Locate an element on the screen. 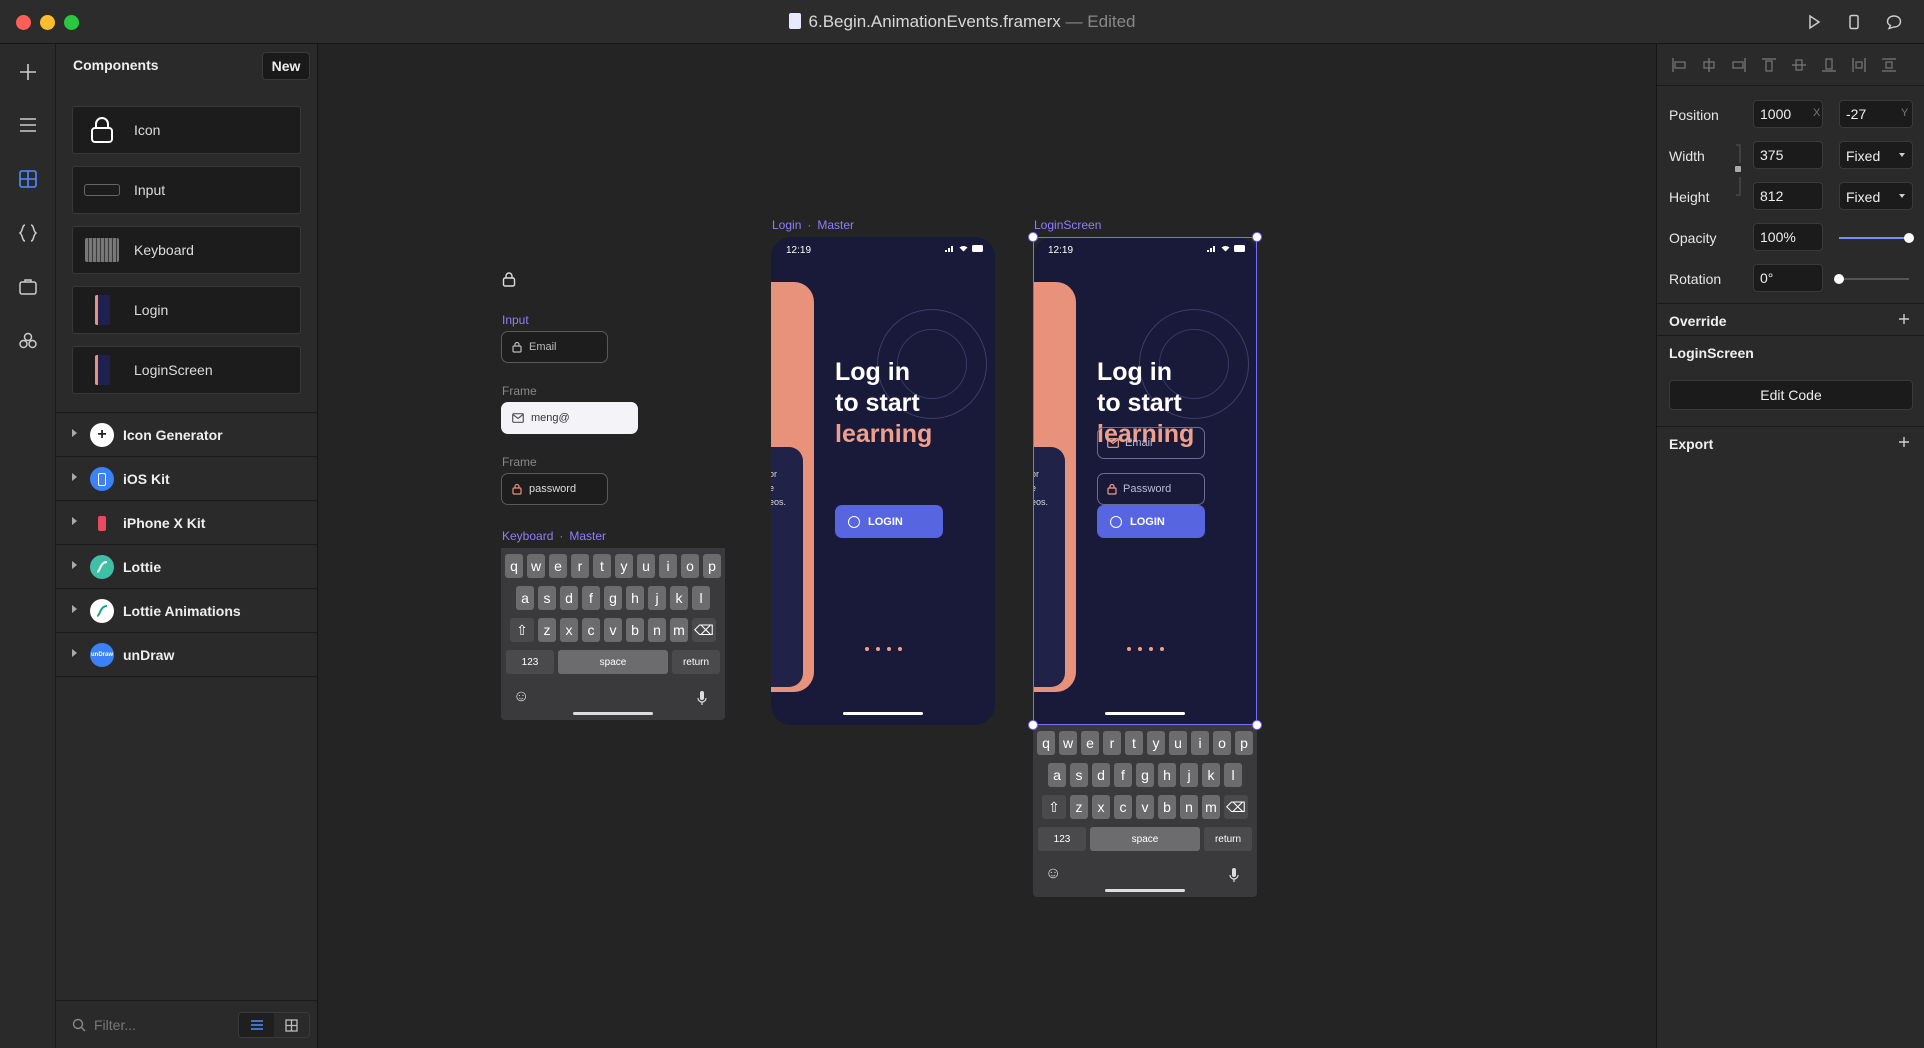  code-button is located at coordinates (28, 233).